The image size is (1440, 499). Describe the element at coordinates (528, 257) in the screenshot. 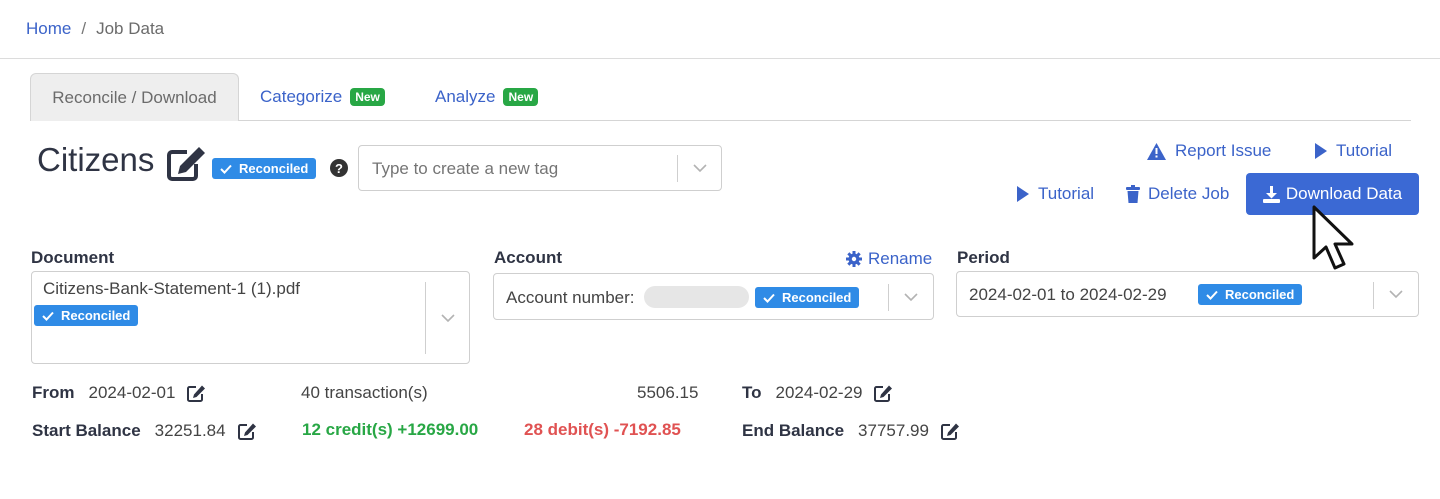

I see `account-label: Account` at that location.